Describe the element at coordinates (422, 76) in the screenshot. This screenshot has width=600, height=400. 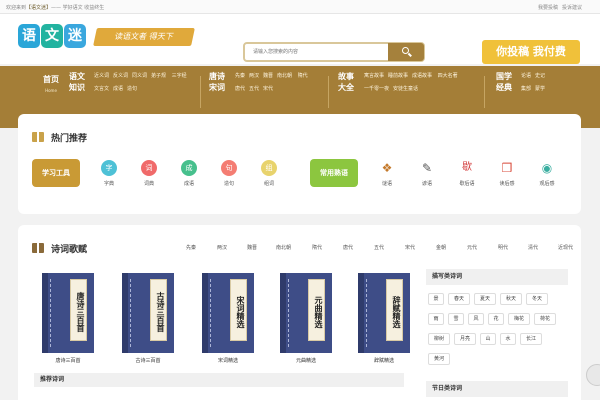
I see `nav-link: 成语故事` at that location.